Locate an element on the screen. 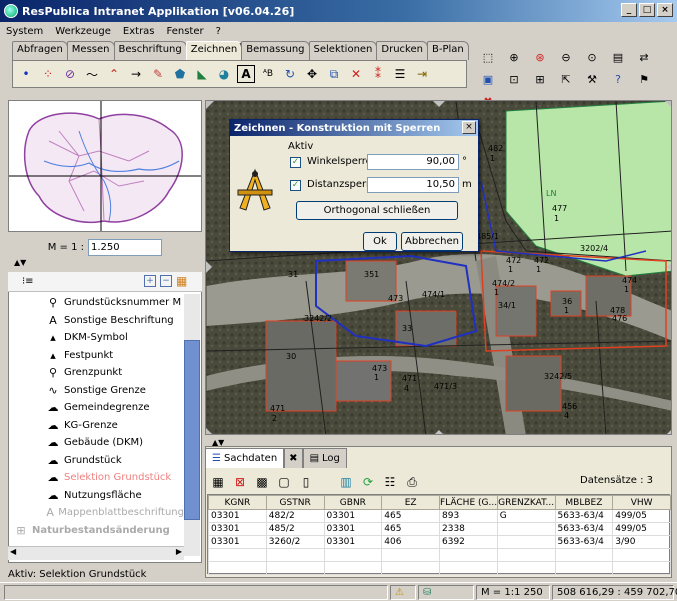  tools-icon: ⚒ is located at coordinates (592, 79).